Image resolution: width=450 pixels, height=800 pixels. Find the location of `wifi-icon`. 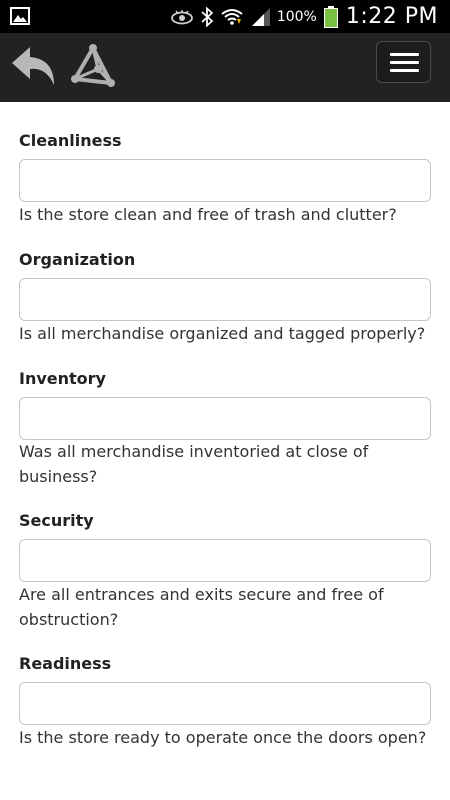

wifi-icon is located at coordinates (232, 16).